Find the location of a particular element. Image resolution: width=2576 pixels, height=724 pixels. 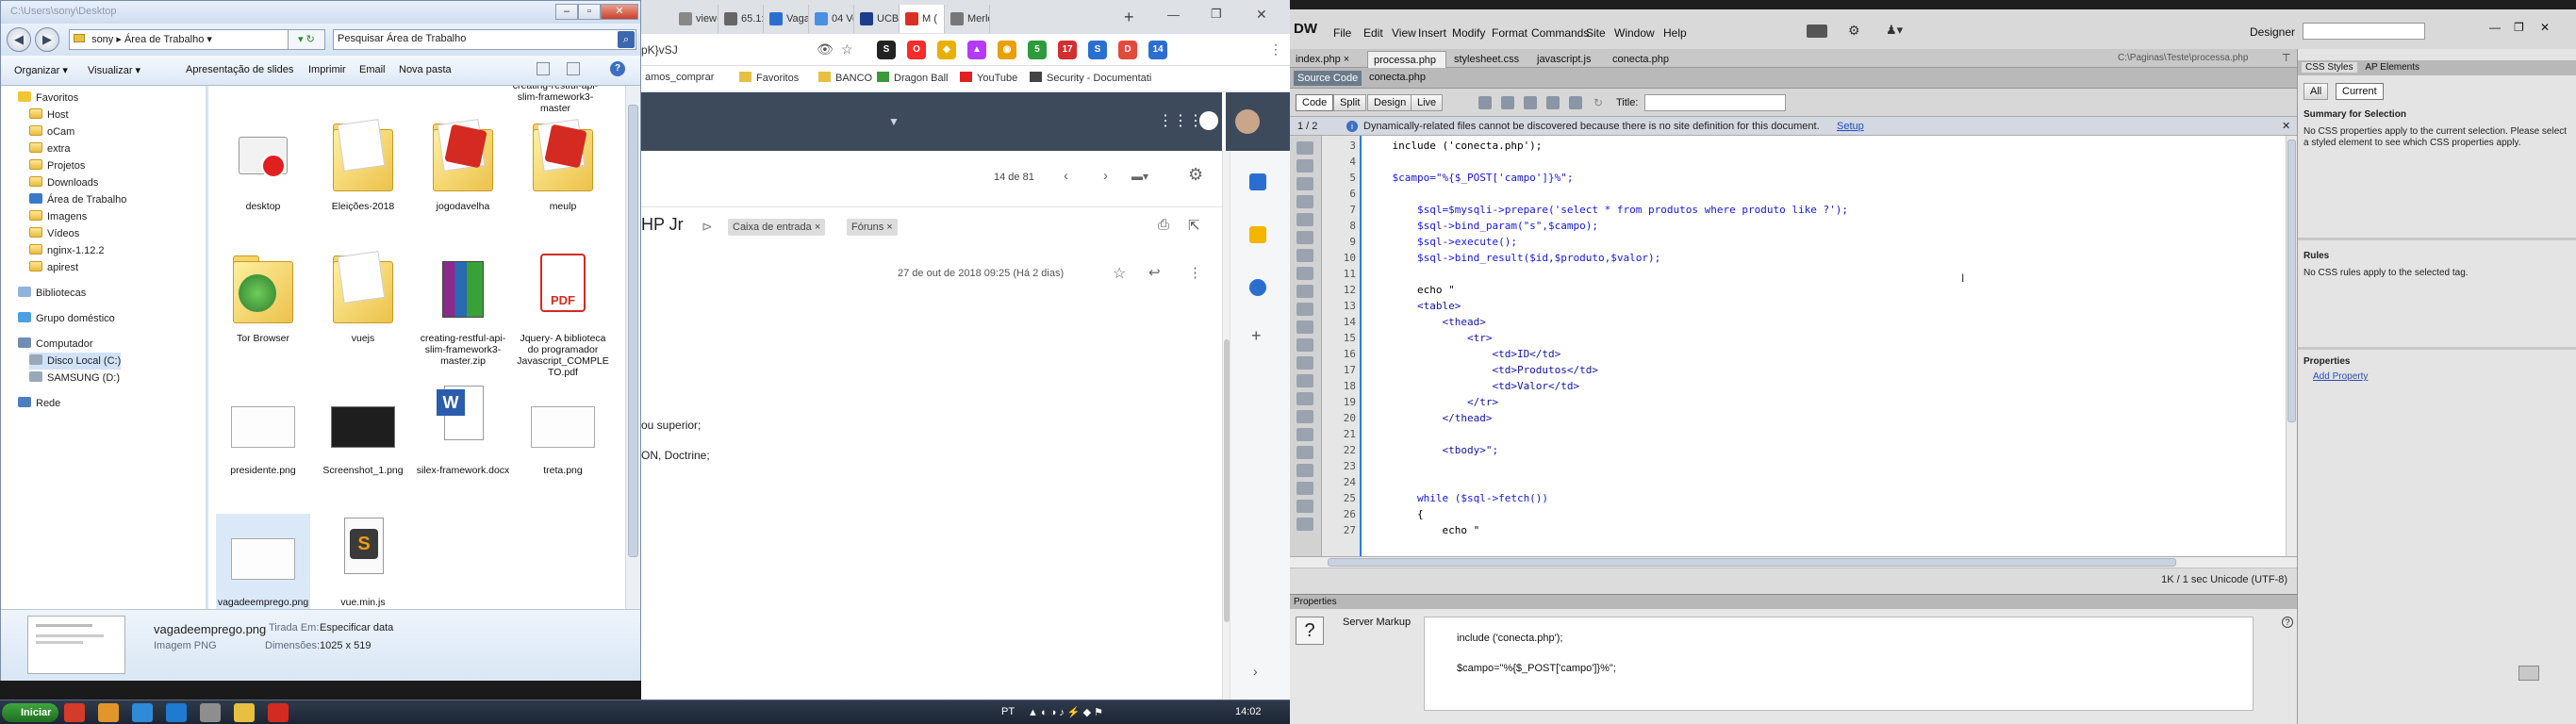

menu-commands: Commands is located at coordinates (1560, 33).